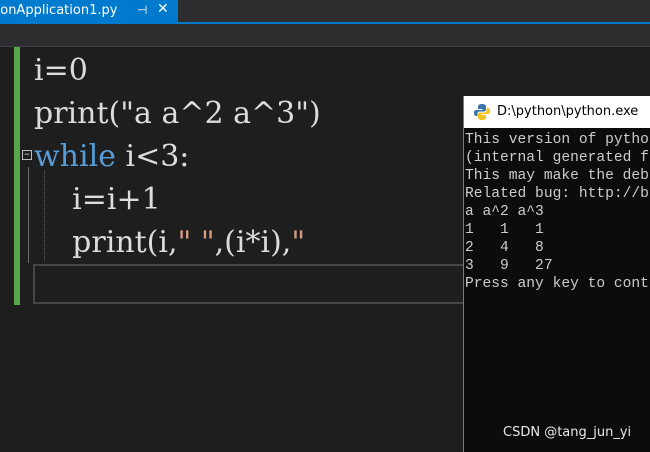  I want to click on keyword-while: while, so click(75, 156).